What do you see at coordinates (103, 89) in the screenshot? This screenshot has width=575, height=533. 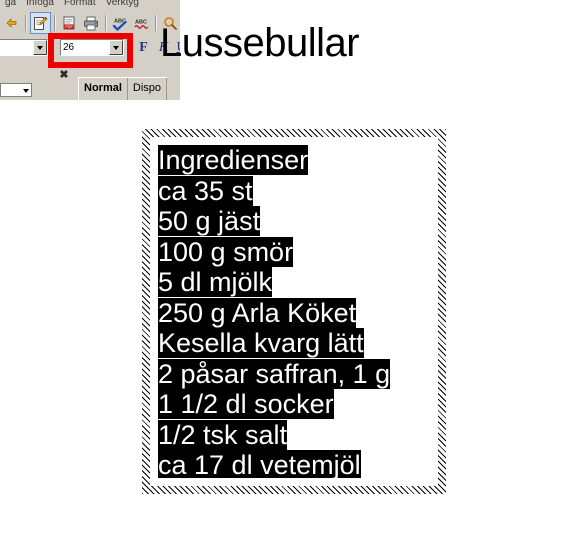 I see `tab-normal: Normal` at bounding box center [103, 89].